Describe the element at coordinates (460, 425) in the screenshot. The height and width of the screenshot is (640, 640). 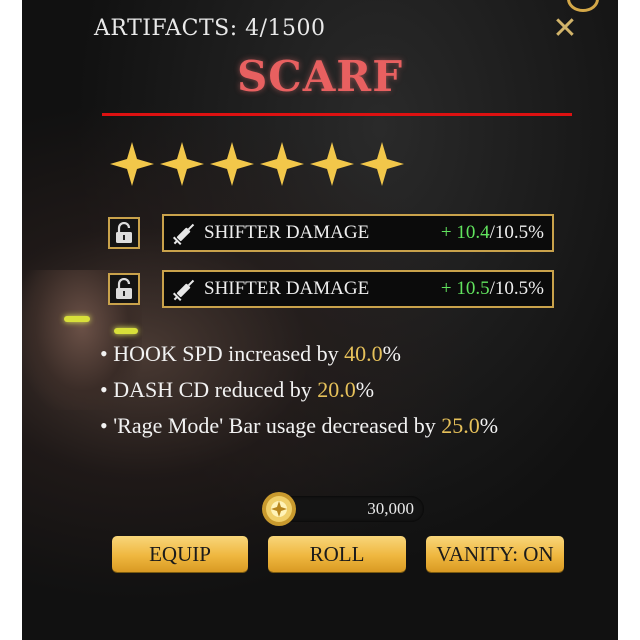
I see `effect-value: 25.0` at that location.